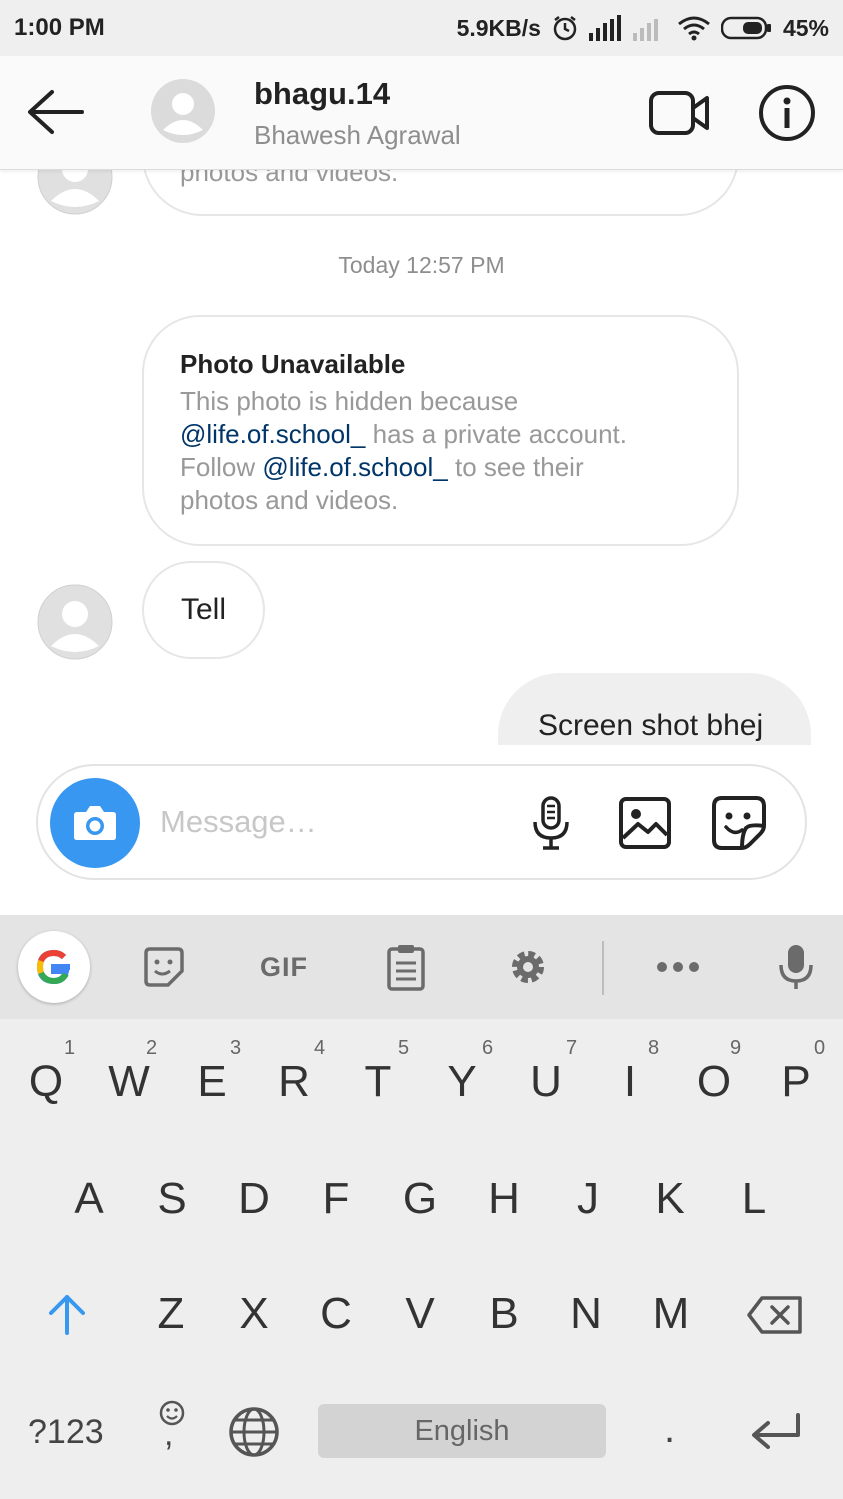  What do you see at coordinates (54, 967) in the screenshot?
I see `google-button` at bounding box center [54, 967].